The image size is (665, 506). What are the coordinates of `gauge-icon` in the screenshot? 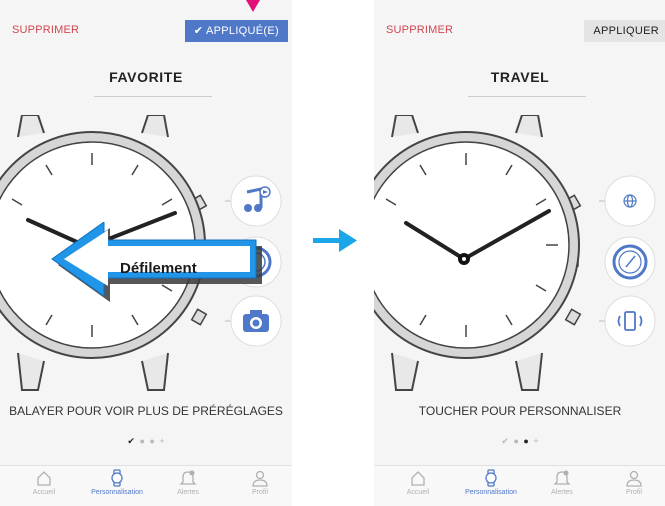 It's located at (630, 262).